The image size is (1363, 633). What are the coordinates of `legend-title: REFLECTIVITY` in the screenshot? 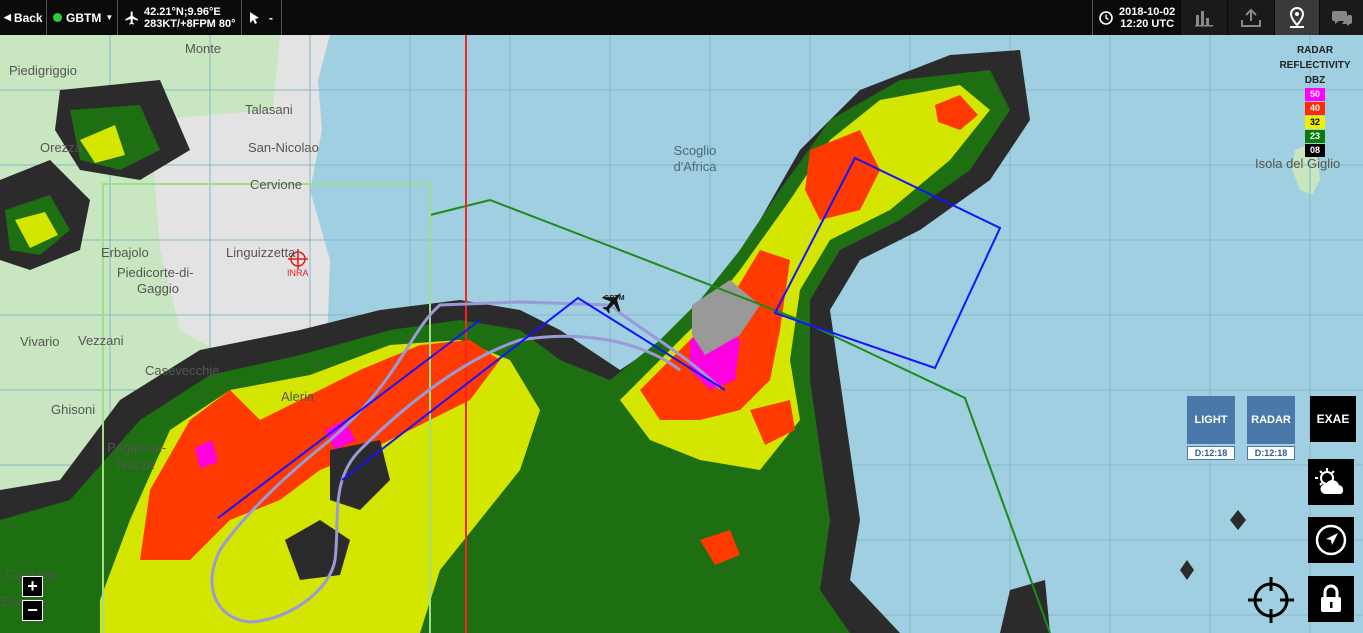 It's located at (1315, 65).